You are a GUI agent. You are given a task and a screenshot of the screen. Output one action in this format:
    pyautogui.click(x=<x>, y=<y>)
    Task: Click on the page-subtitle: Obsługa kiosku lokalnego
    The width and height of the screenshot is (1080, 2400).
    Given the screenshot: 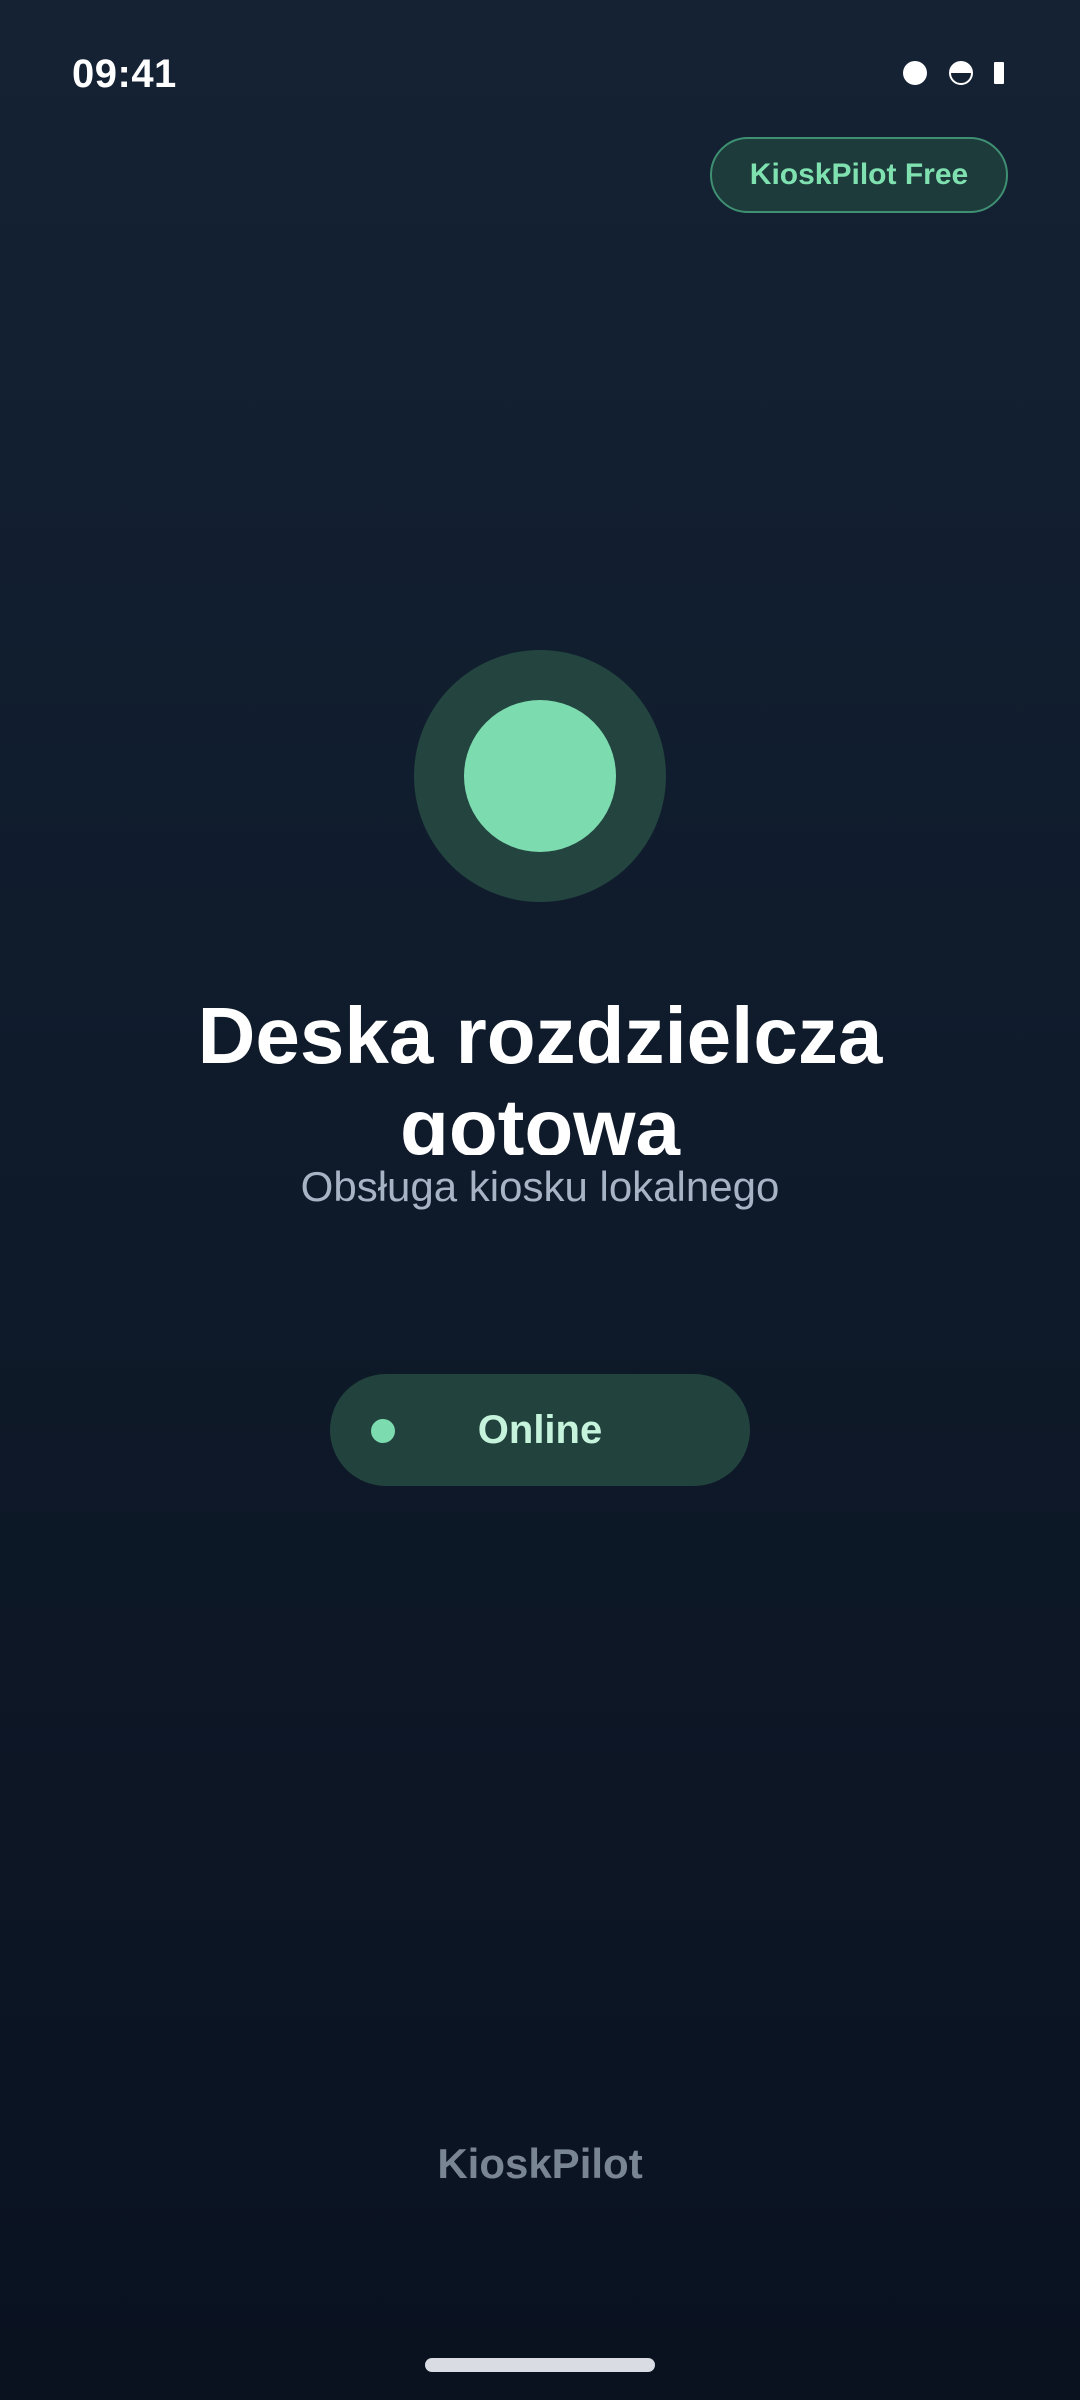 What is the action you would take?
    pyautogui.click(x=540, y=1186)
    